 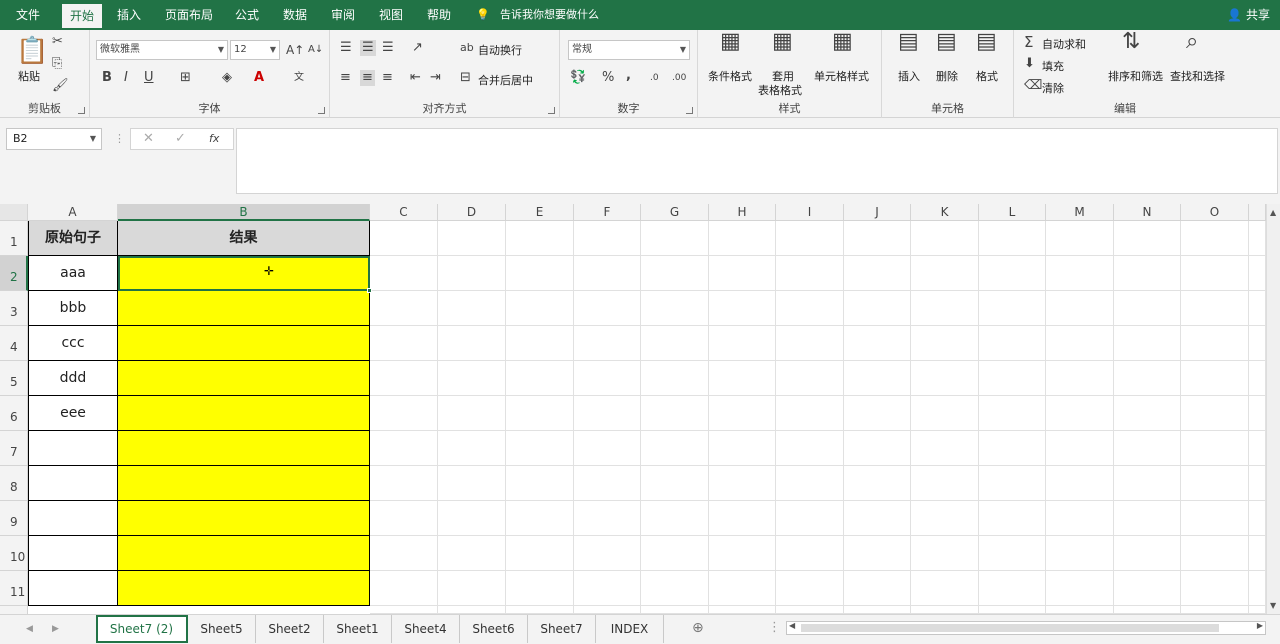 I want to click on sheet-tab-sheet2: Sheet2, so click(x=290, y=629).